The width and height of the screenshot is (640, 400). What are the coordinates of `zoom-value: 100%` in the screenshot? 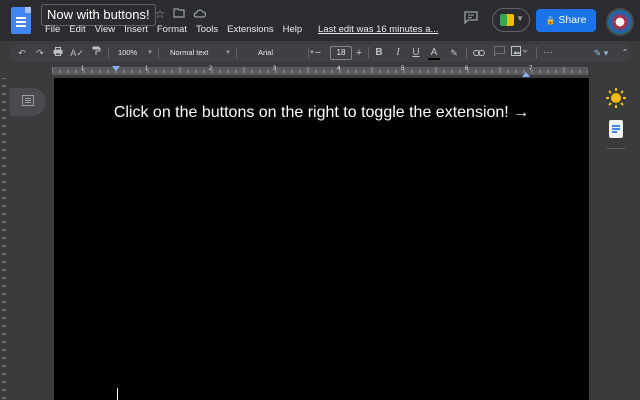 It's located at (128, 52).